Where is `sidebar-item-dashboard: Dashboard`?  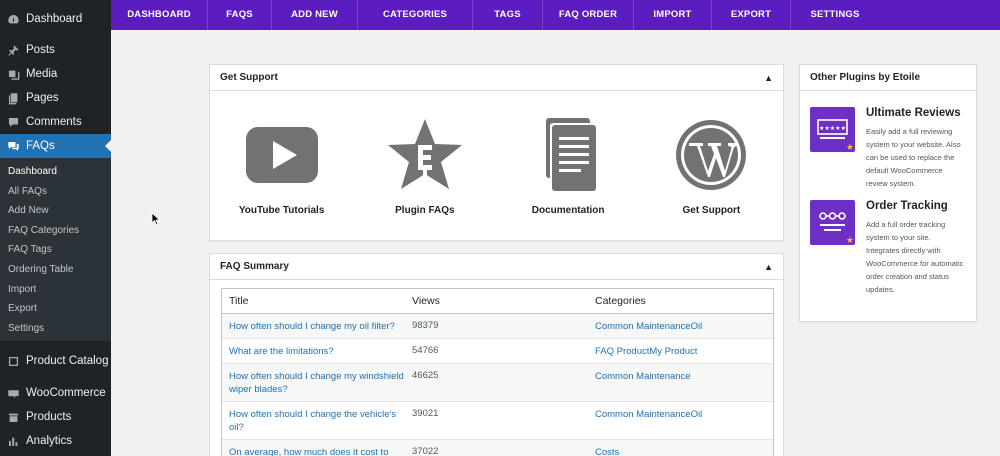
sidebar-item-dashboard: Dashboard is located at coordinates (55, 19).